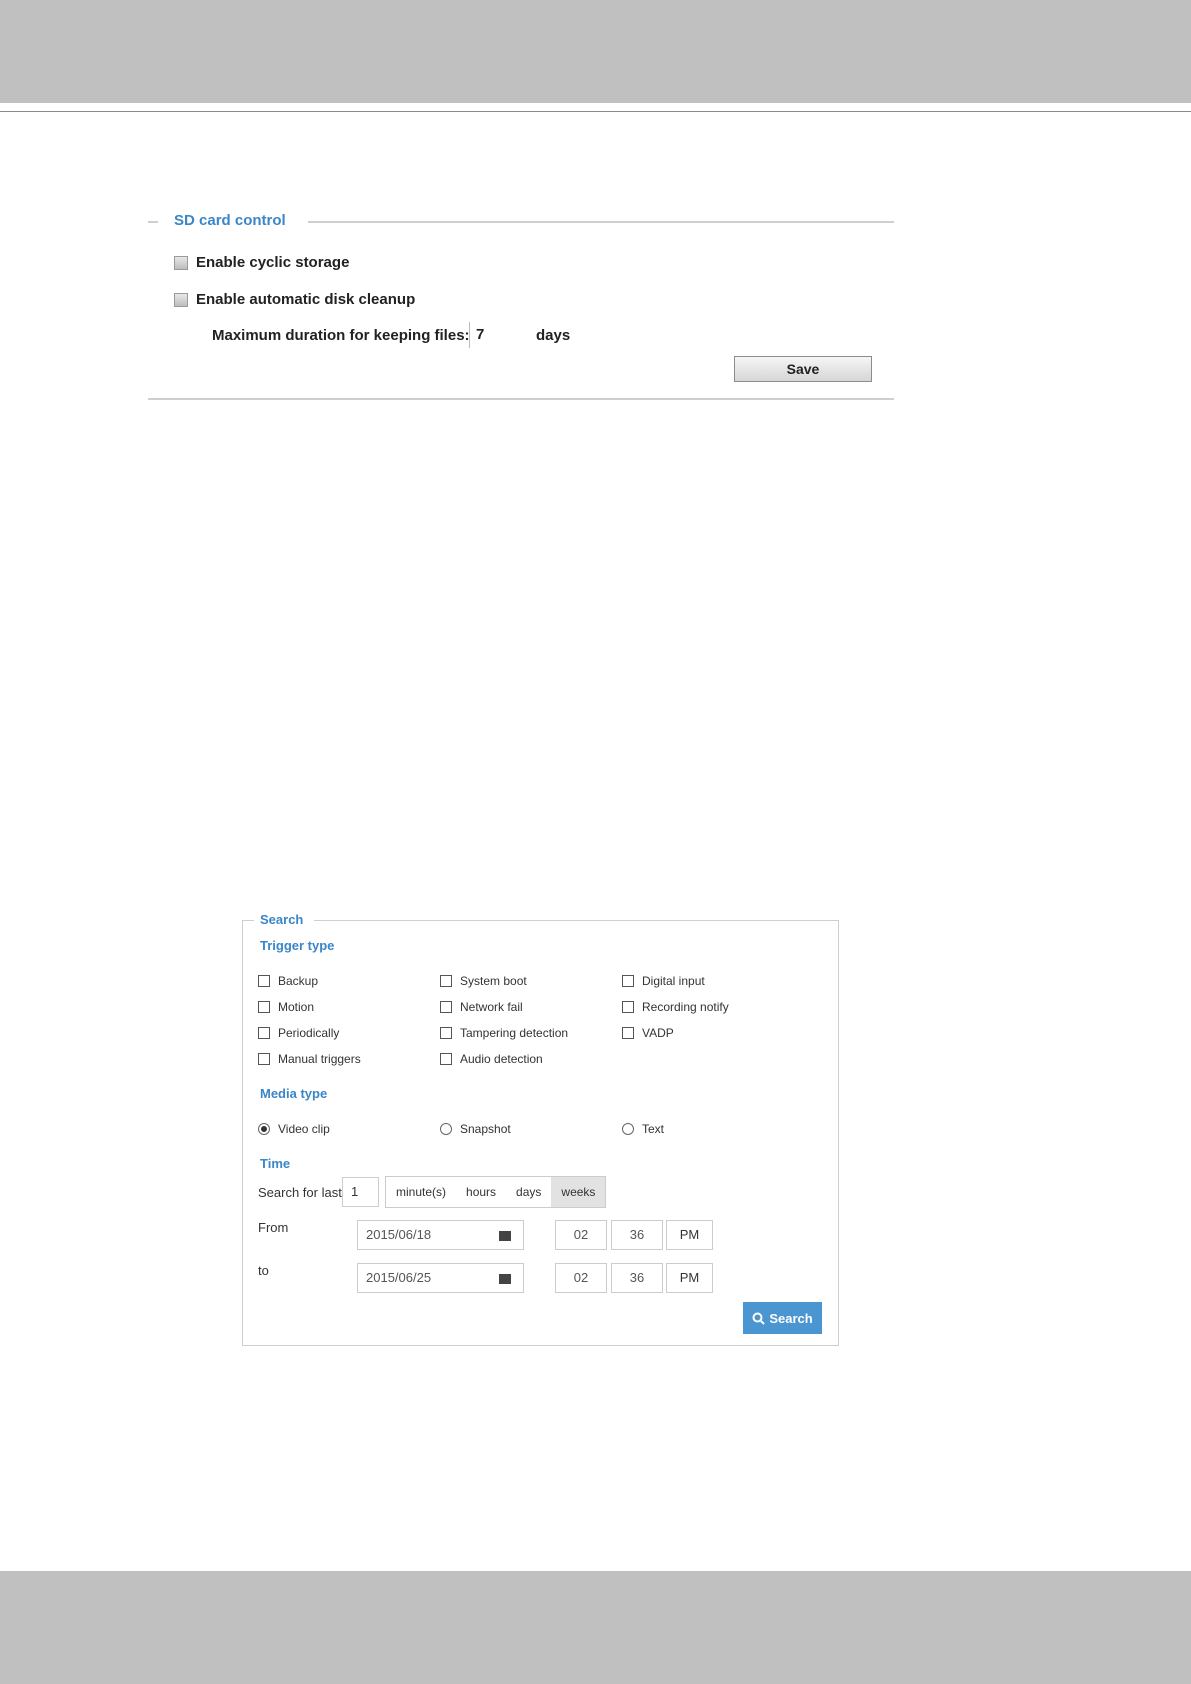 Image resolution: width=1191 pixels, height=1684 pixels. What do you see at coordinates (273, 262) in the screenshot?
I see `cyclic-storage-label: Enable cyclic storage` at bounding box center [273, 262].